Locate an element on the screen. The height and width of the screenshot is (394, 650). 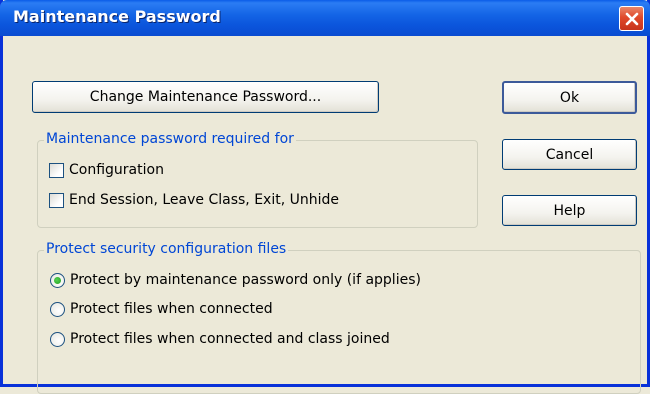
end-session-checkbox-box is located at coordinates (56, 200).